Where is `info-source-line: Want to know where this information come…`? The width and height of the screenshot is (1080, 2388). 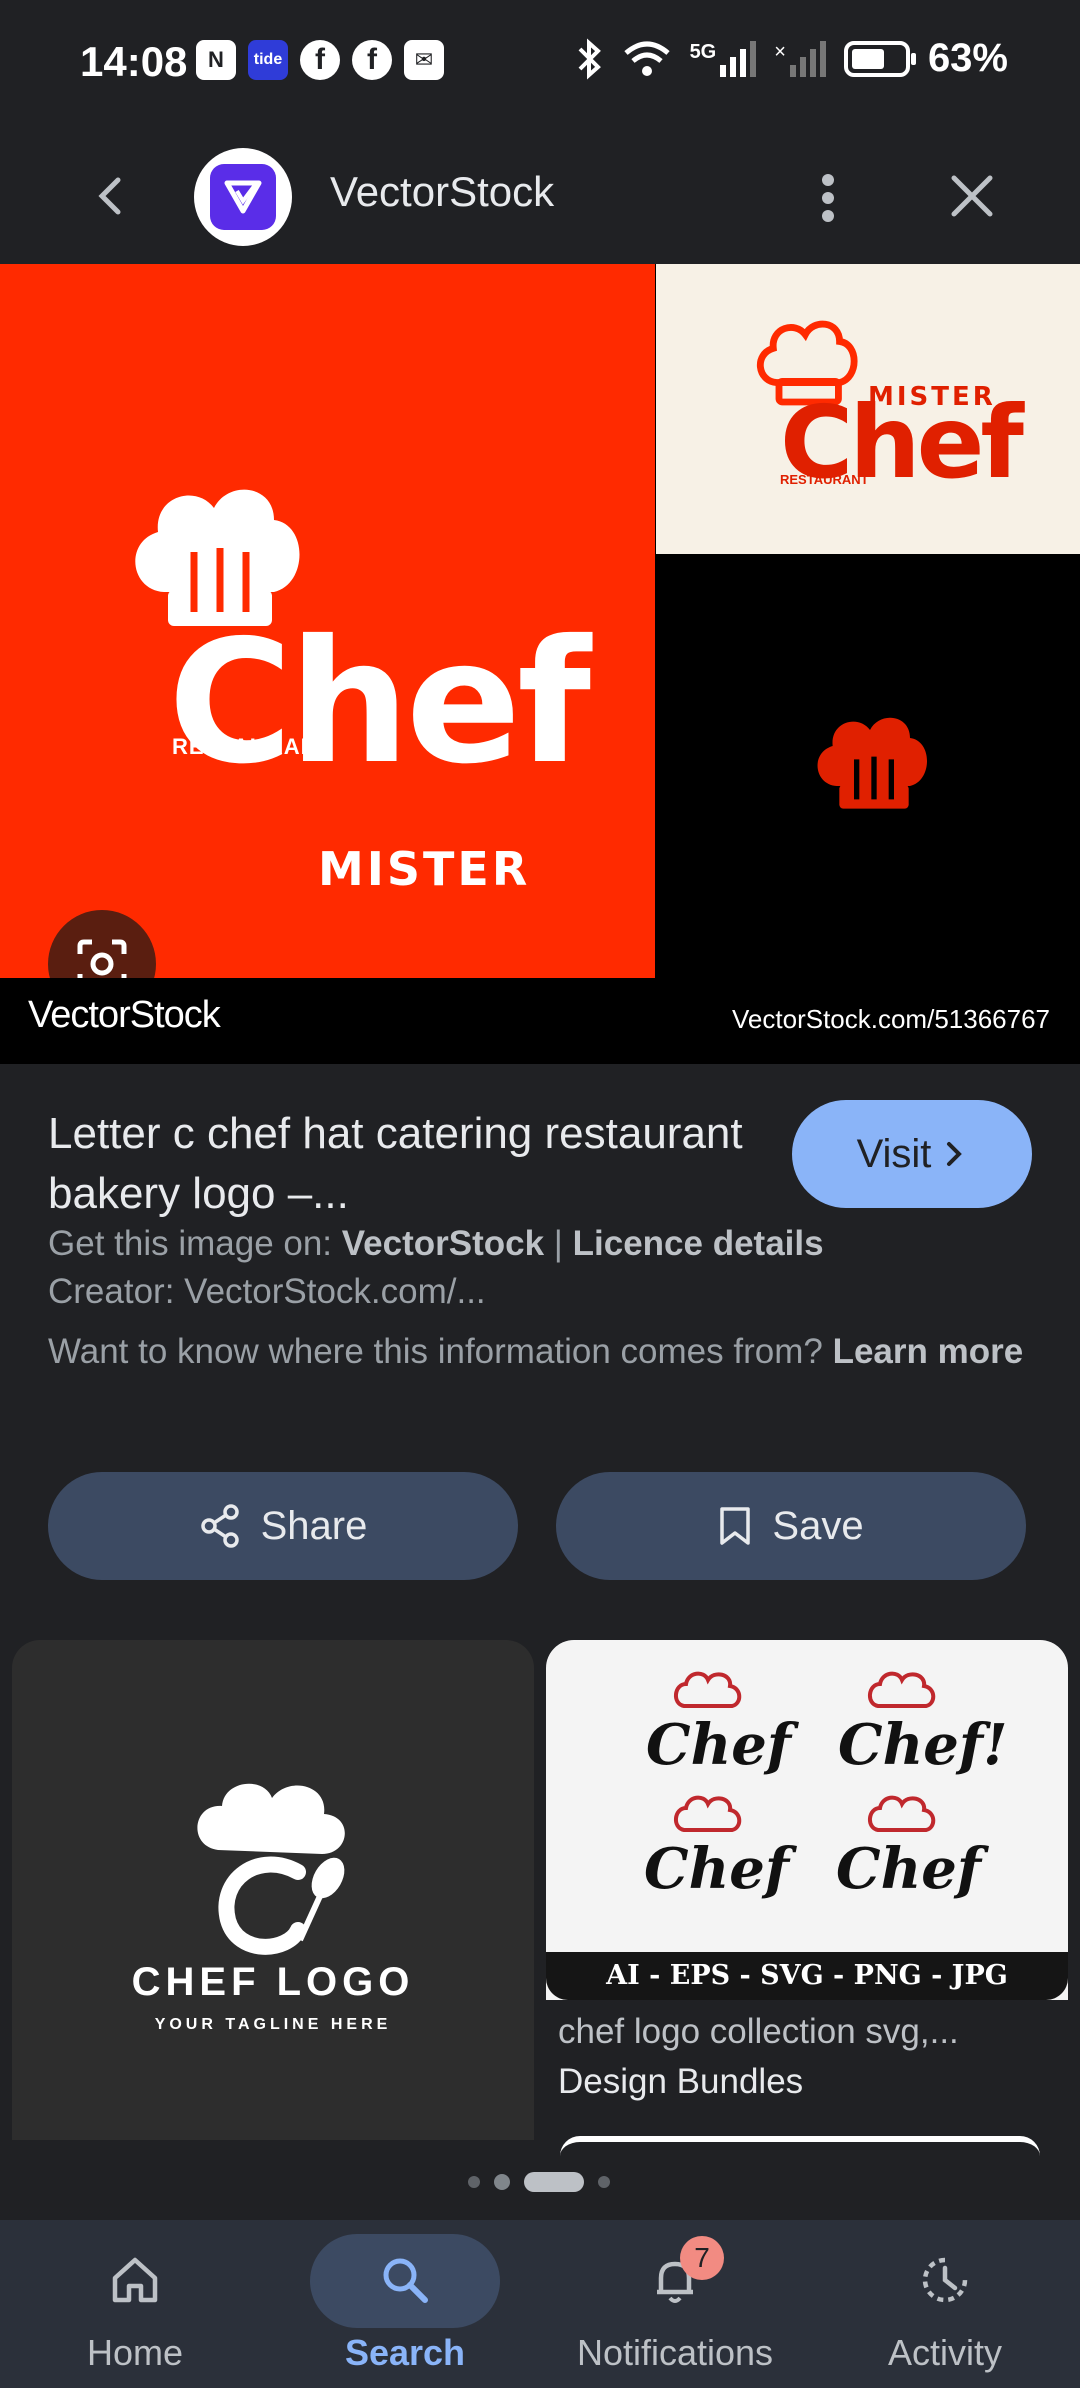 info-source-line: Want to know where this information come… is located at coordinates (543, 1352).